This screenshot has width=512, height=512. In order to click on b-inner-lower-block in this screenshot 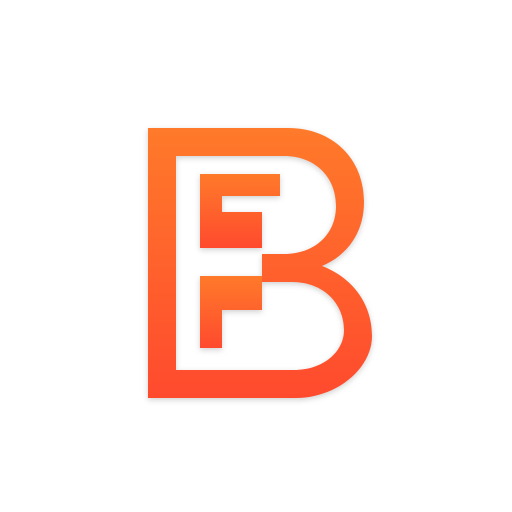, I will do `click(231, 312)`.